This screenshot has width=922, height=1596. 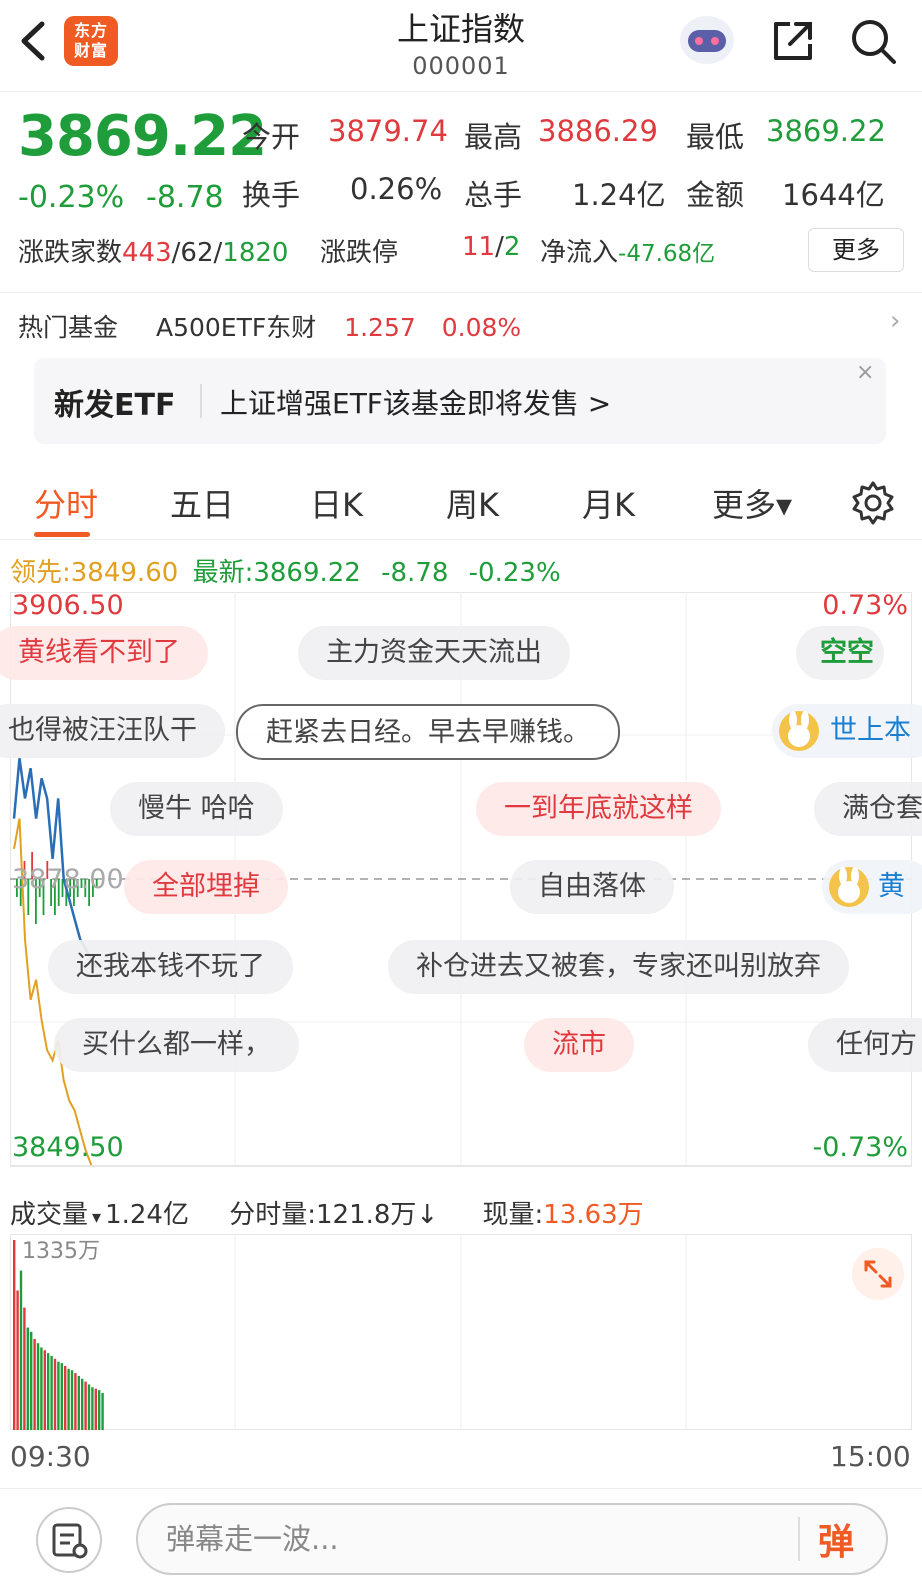 I want to click on gear-icon, so click(x=873, y=503).